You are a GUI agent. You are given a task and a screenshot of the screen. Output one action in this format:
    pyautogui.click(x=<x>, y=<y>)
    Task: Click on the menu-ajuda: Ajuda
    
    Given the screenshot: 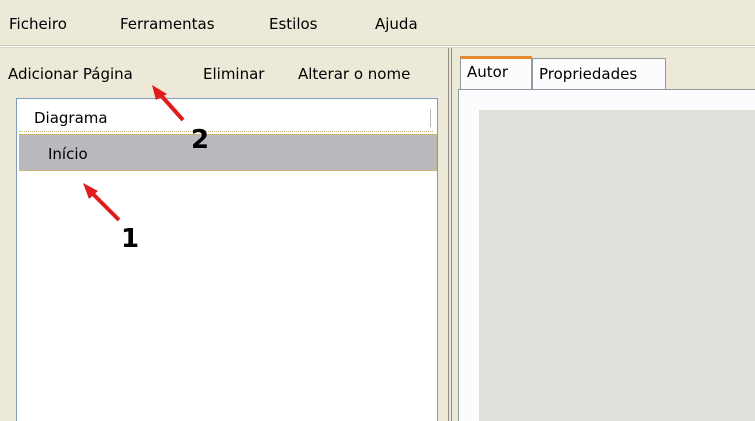 What is the action you would take?
    pyautogui.click(x=396, y=24)
    